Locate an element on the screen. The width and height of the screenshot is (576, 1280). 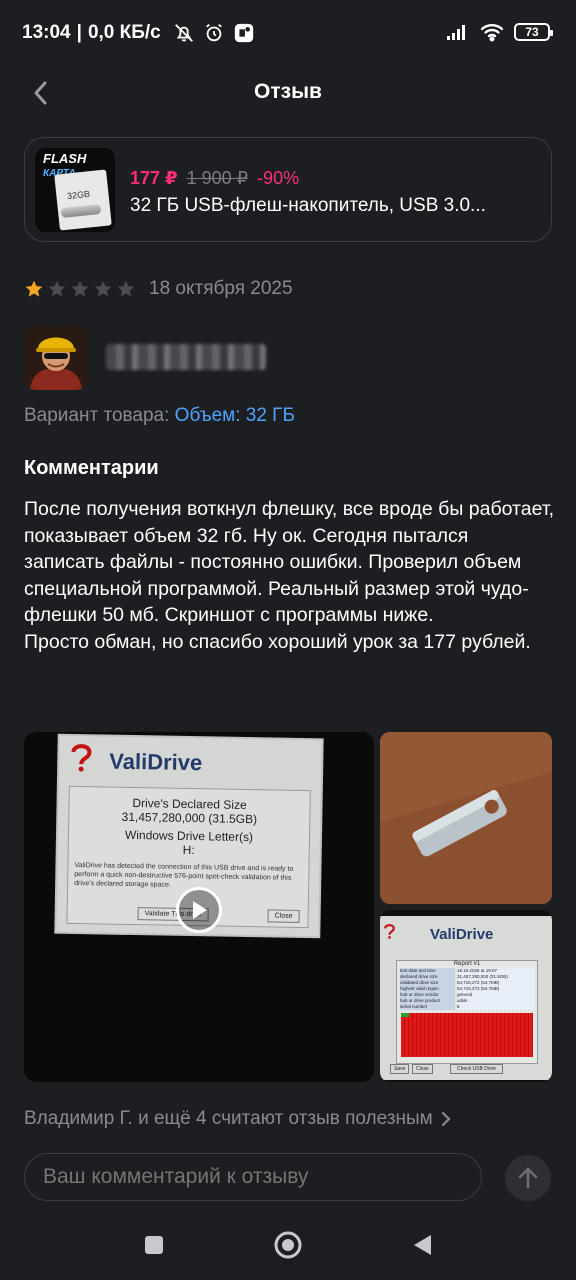
home-button is located at coordinates (288, 1245).